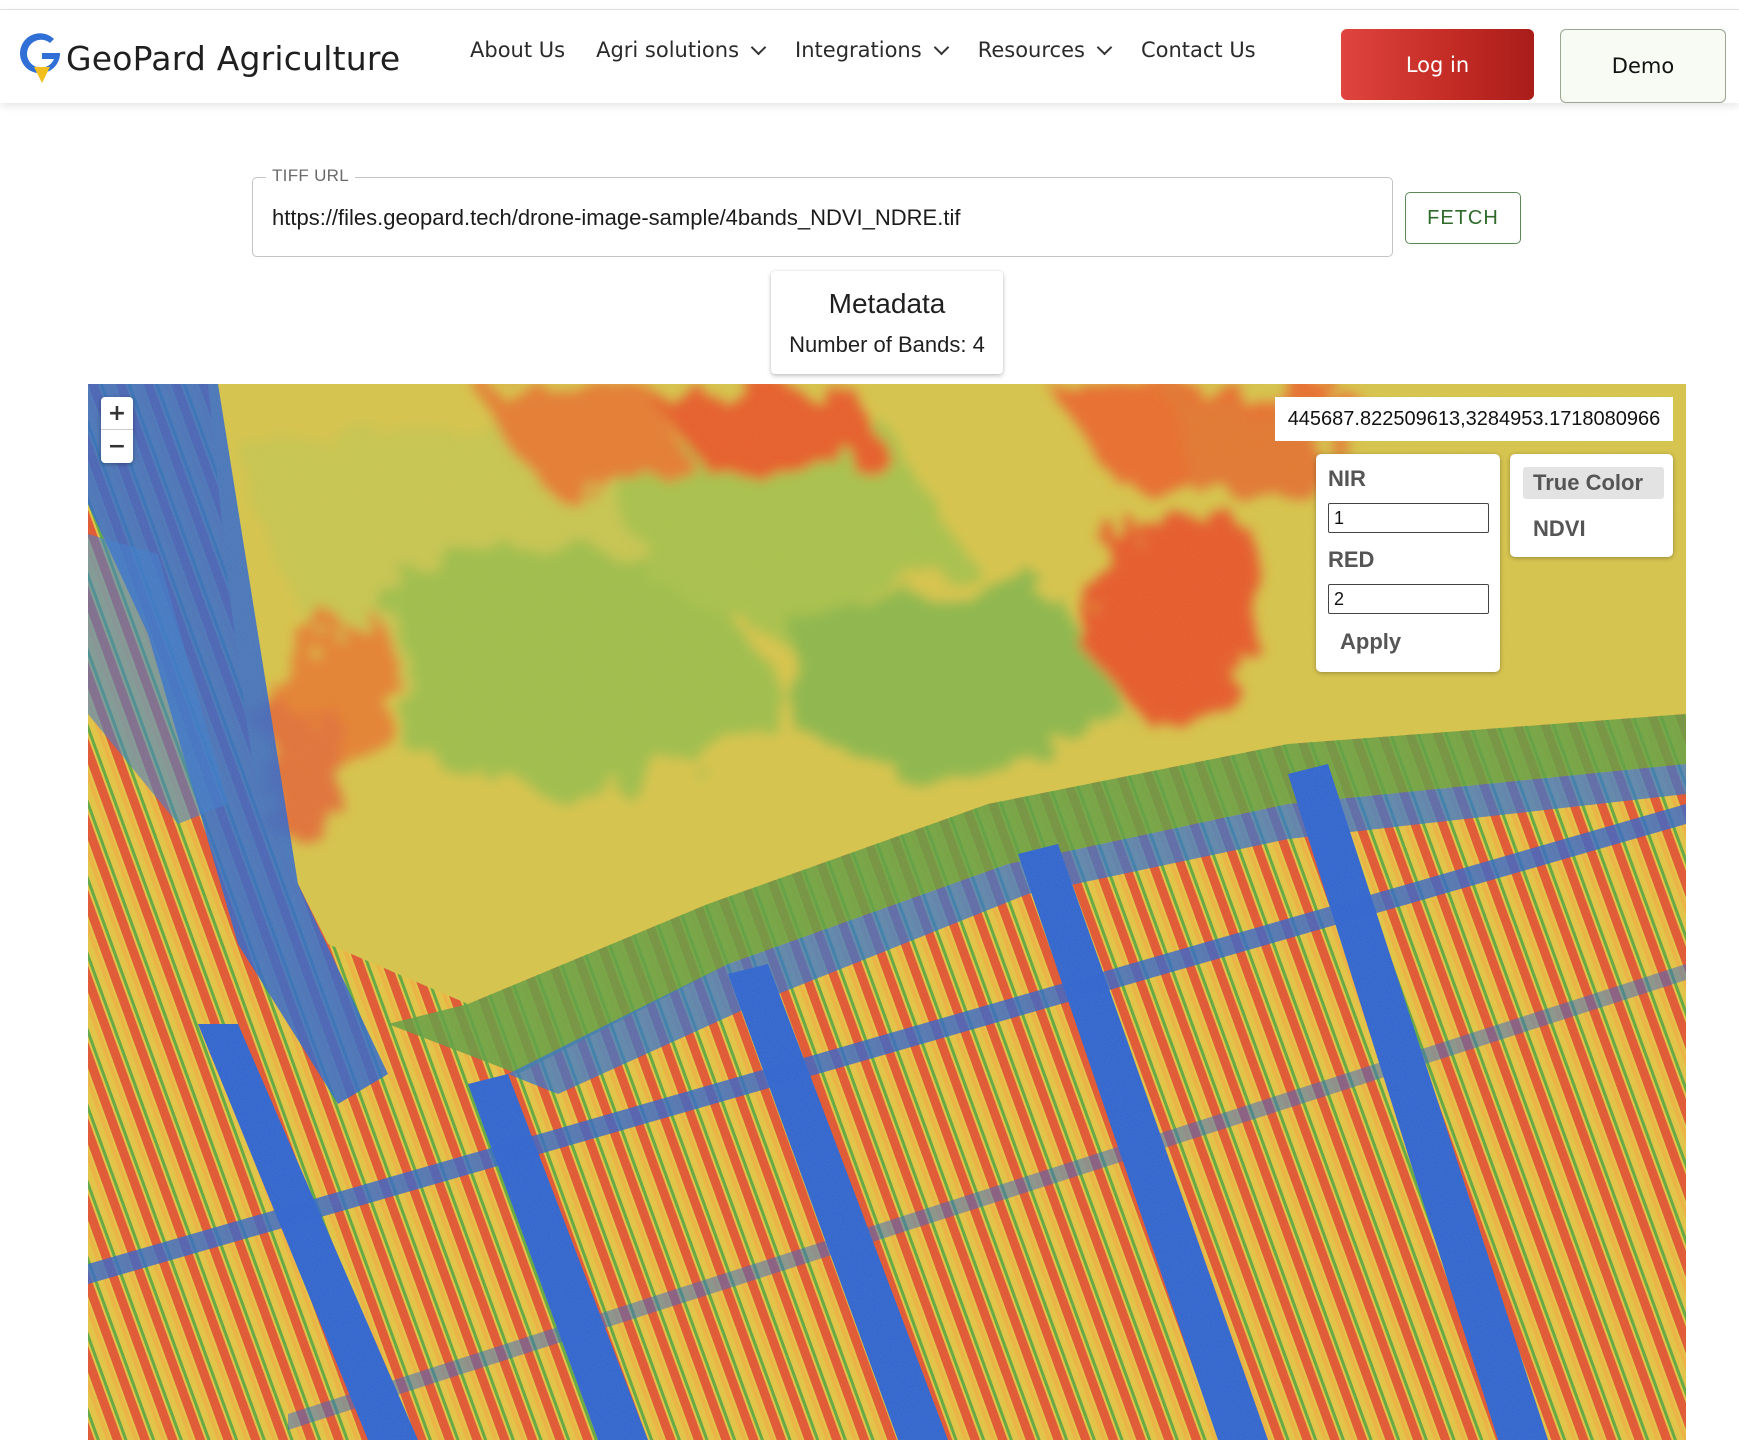  What do you see at coordinates (233, 58) in the screenshot?
I see `brand-name: GeoPard Agriculture` at bounding box center [233, 58].